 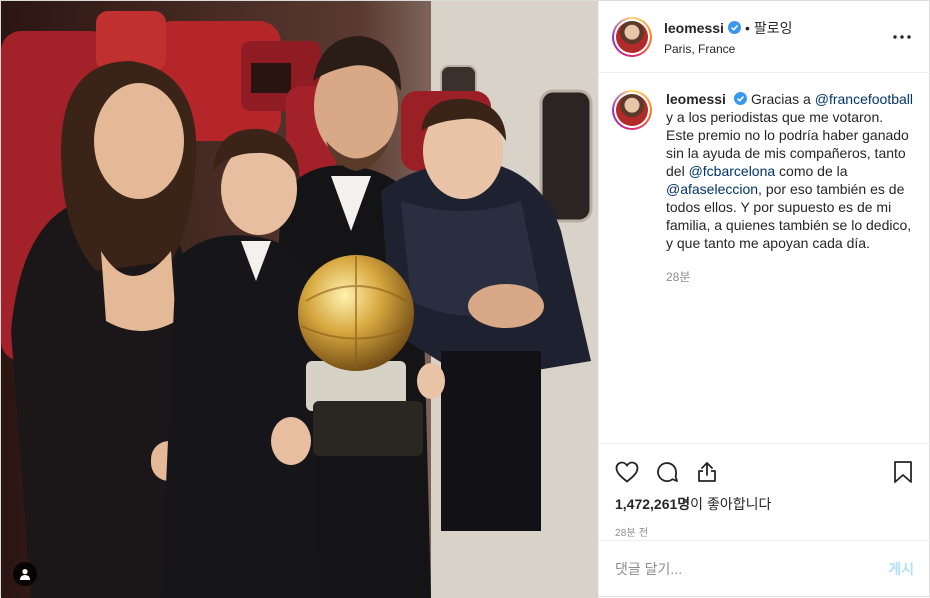 I want to click on share-icon, so click(x=715, y=472).